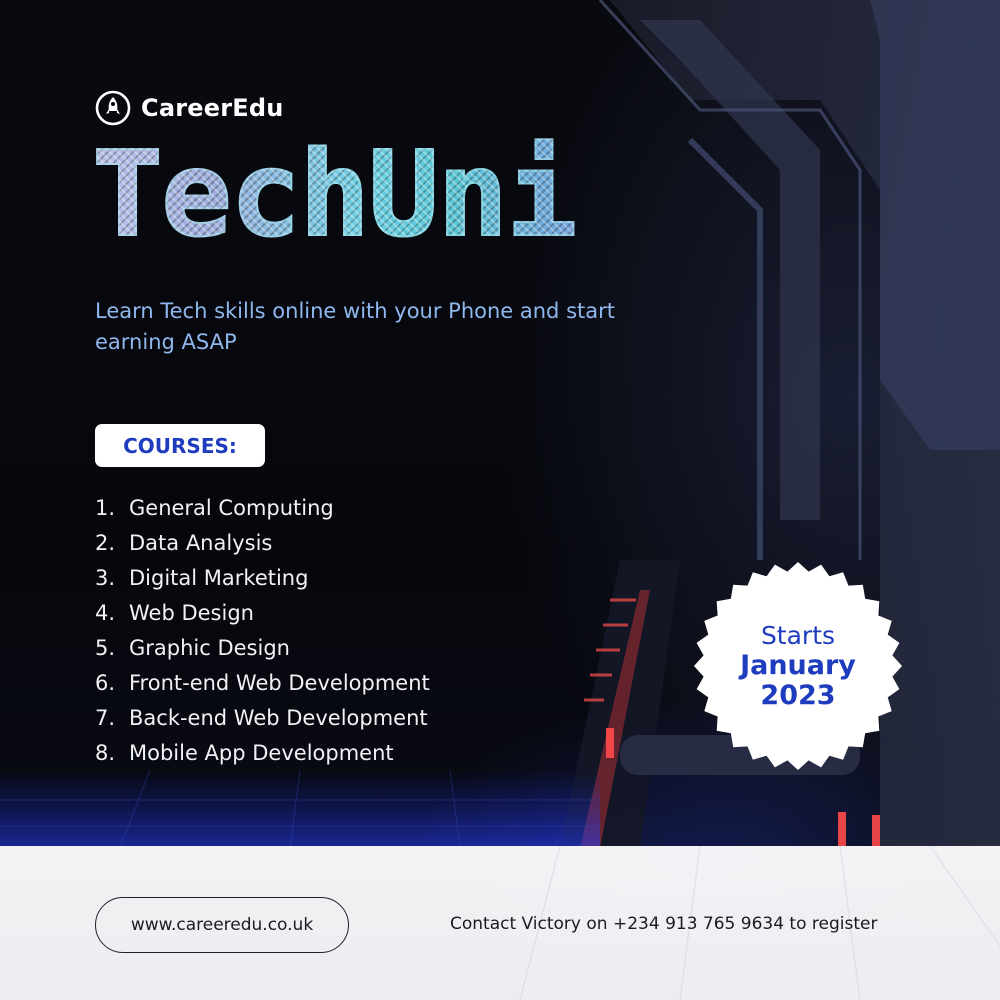 The width and height of the screenshot is (1000, 1000). Describe the element at coordinates (105, 753) in the screenshot. I see `course-number: 8.` at that location.